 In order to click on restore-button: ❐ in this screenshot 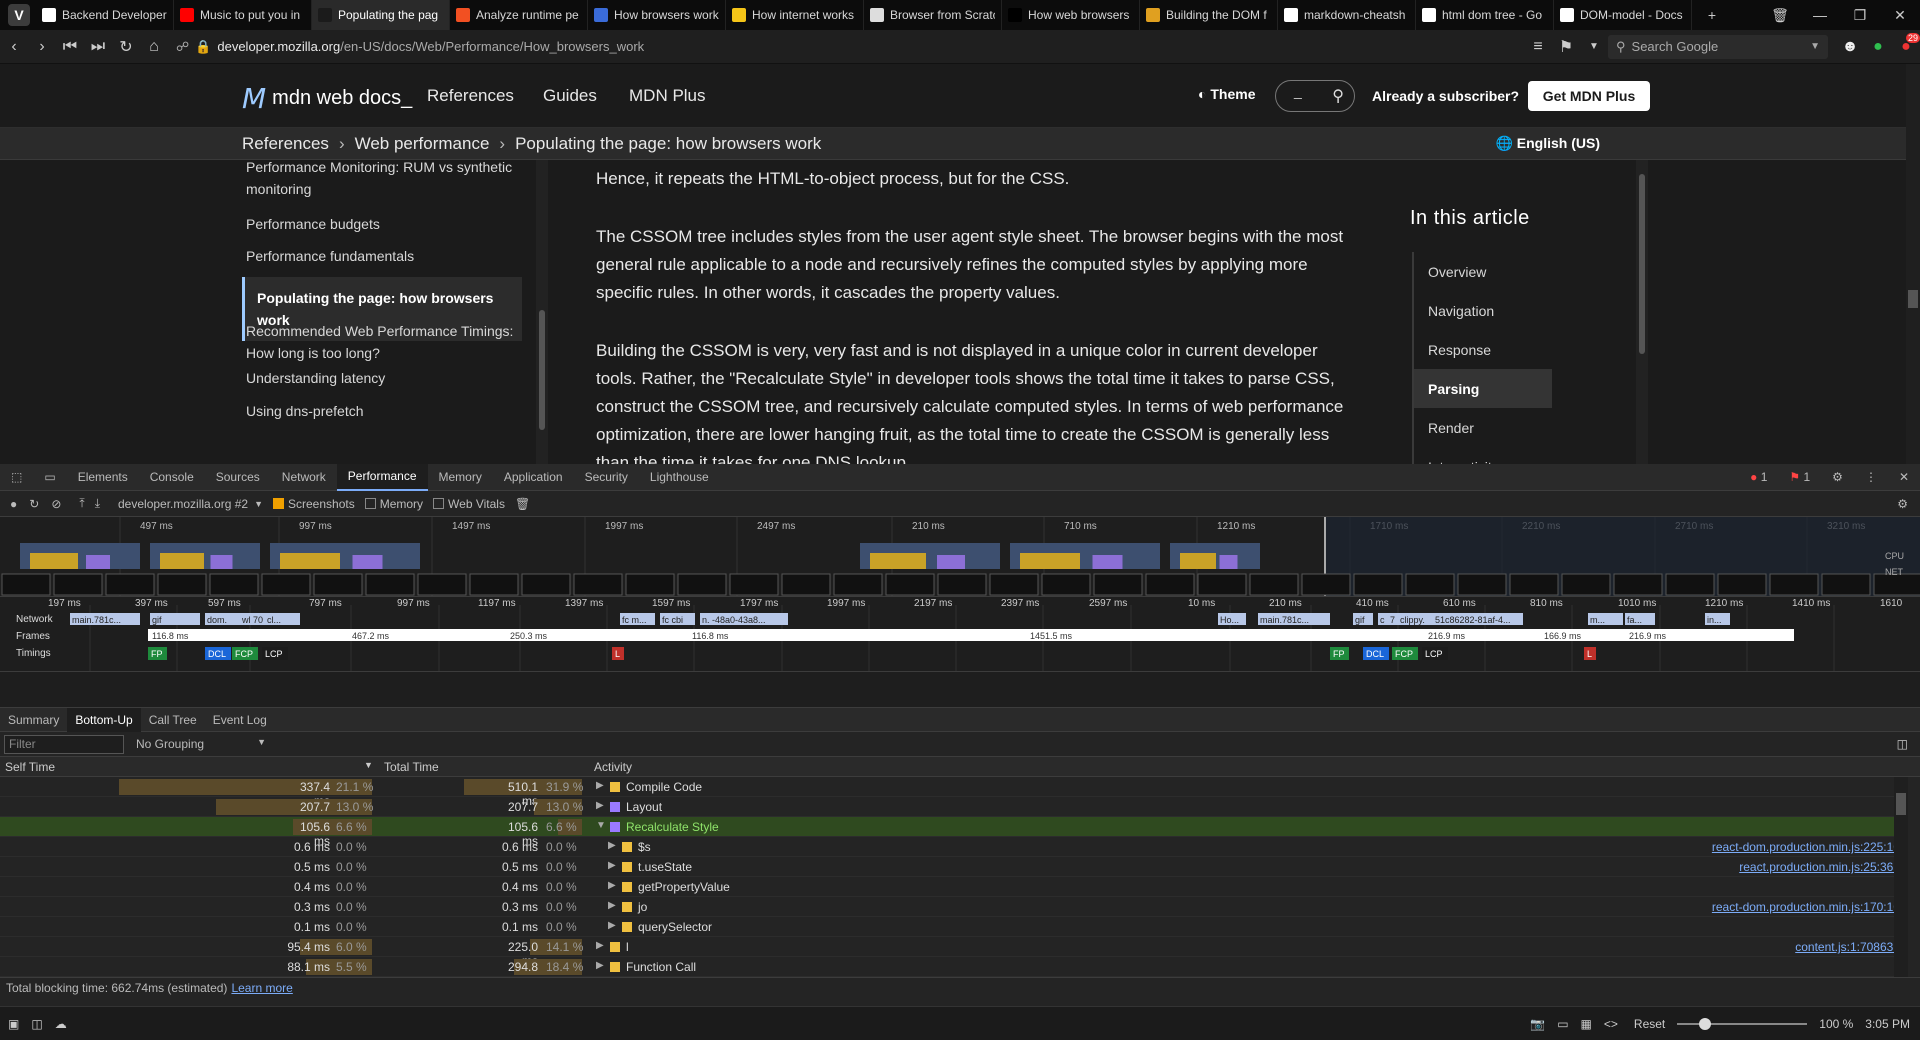, I will do `click(1860, 15)`.